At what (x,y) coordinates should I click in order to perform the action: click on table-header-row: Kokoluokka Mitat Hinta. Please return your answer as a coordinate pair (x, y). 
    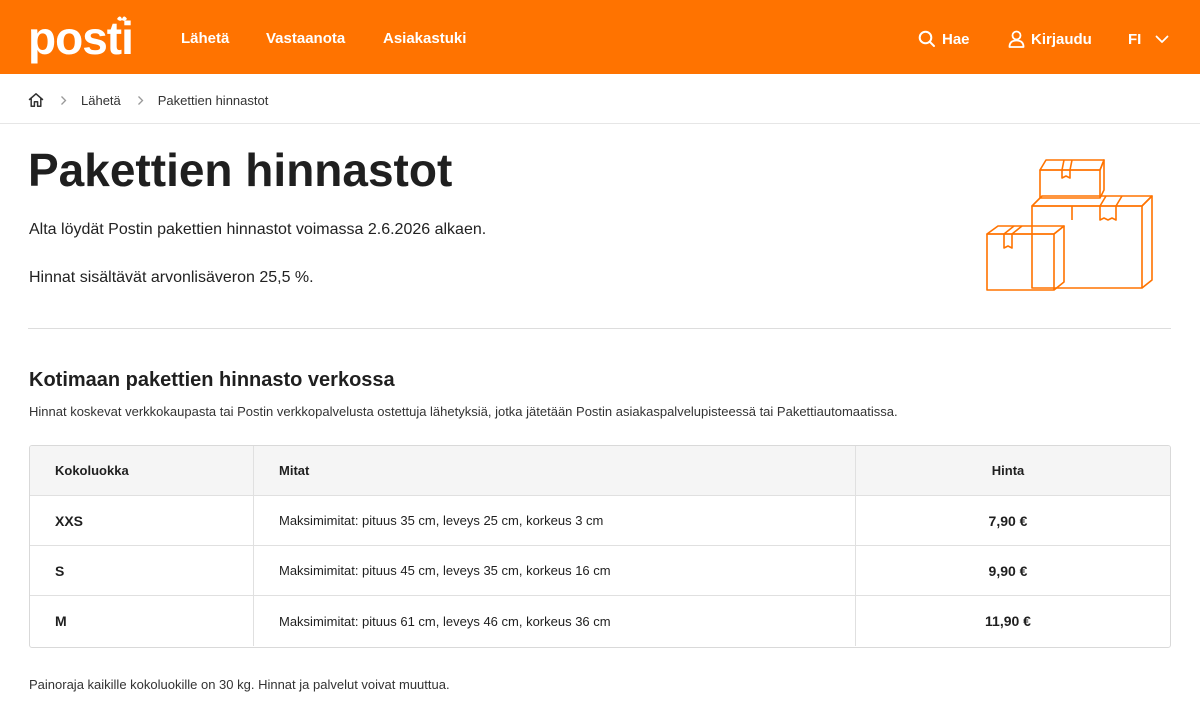
    Looking at the image, I should click on (600, 471).